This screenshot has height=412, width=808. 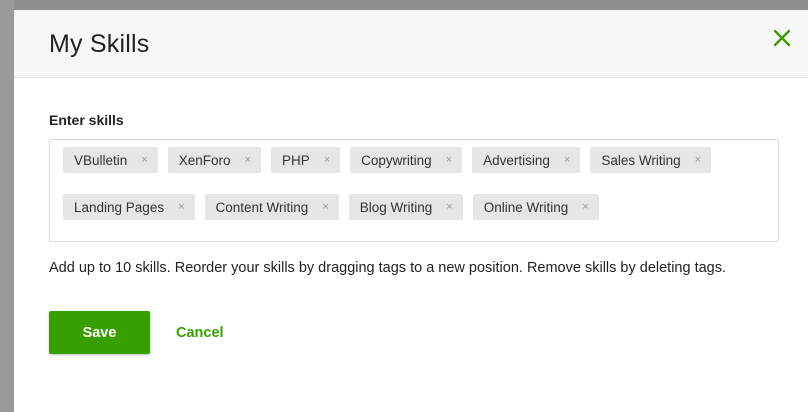 What do you see at coordinates (101, 160) in the screenshot?
I see `skill-tag-label: VBulletin` at bounding box center [101, 160].